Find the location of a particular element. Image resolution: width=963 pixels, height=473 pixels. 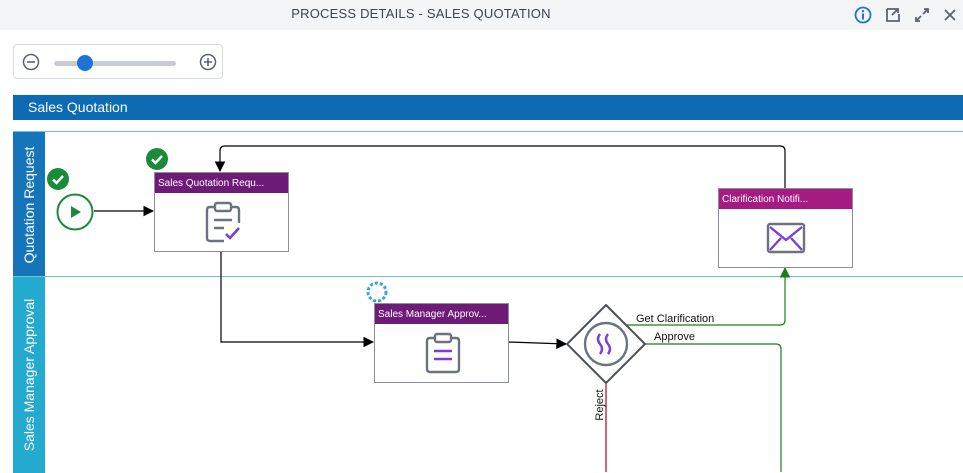

flow-approval-to-gateway is located at coordinates (538, 344).